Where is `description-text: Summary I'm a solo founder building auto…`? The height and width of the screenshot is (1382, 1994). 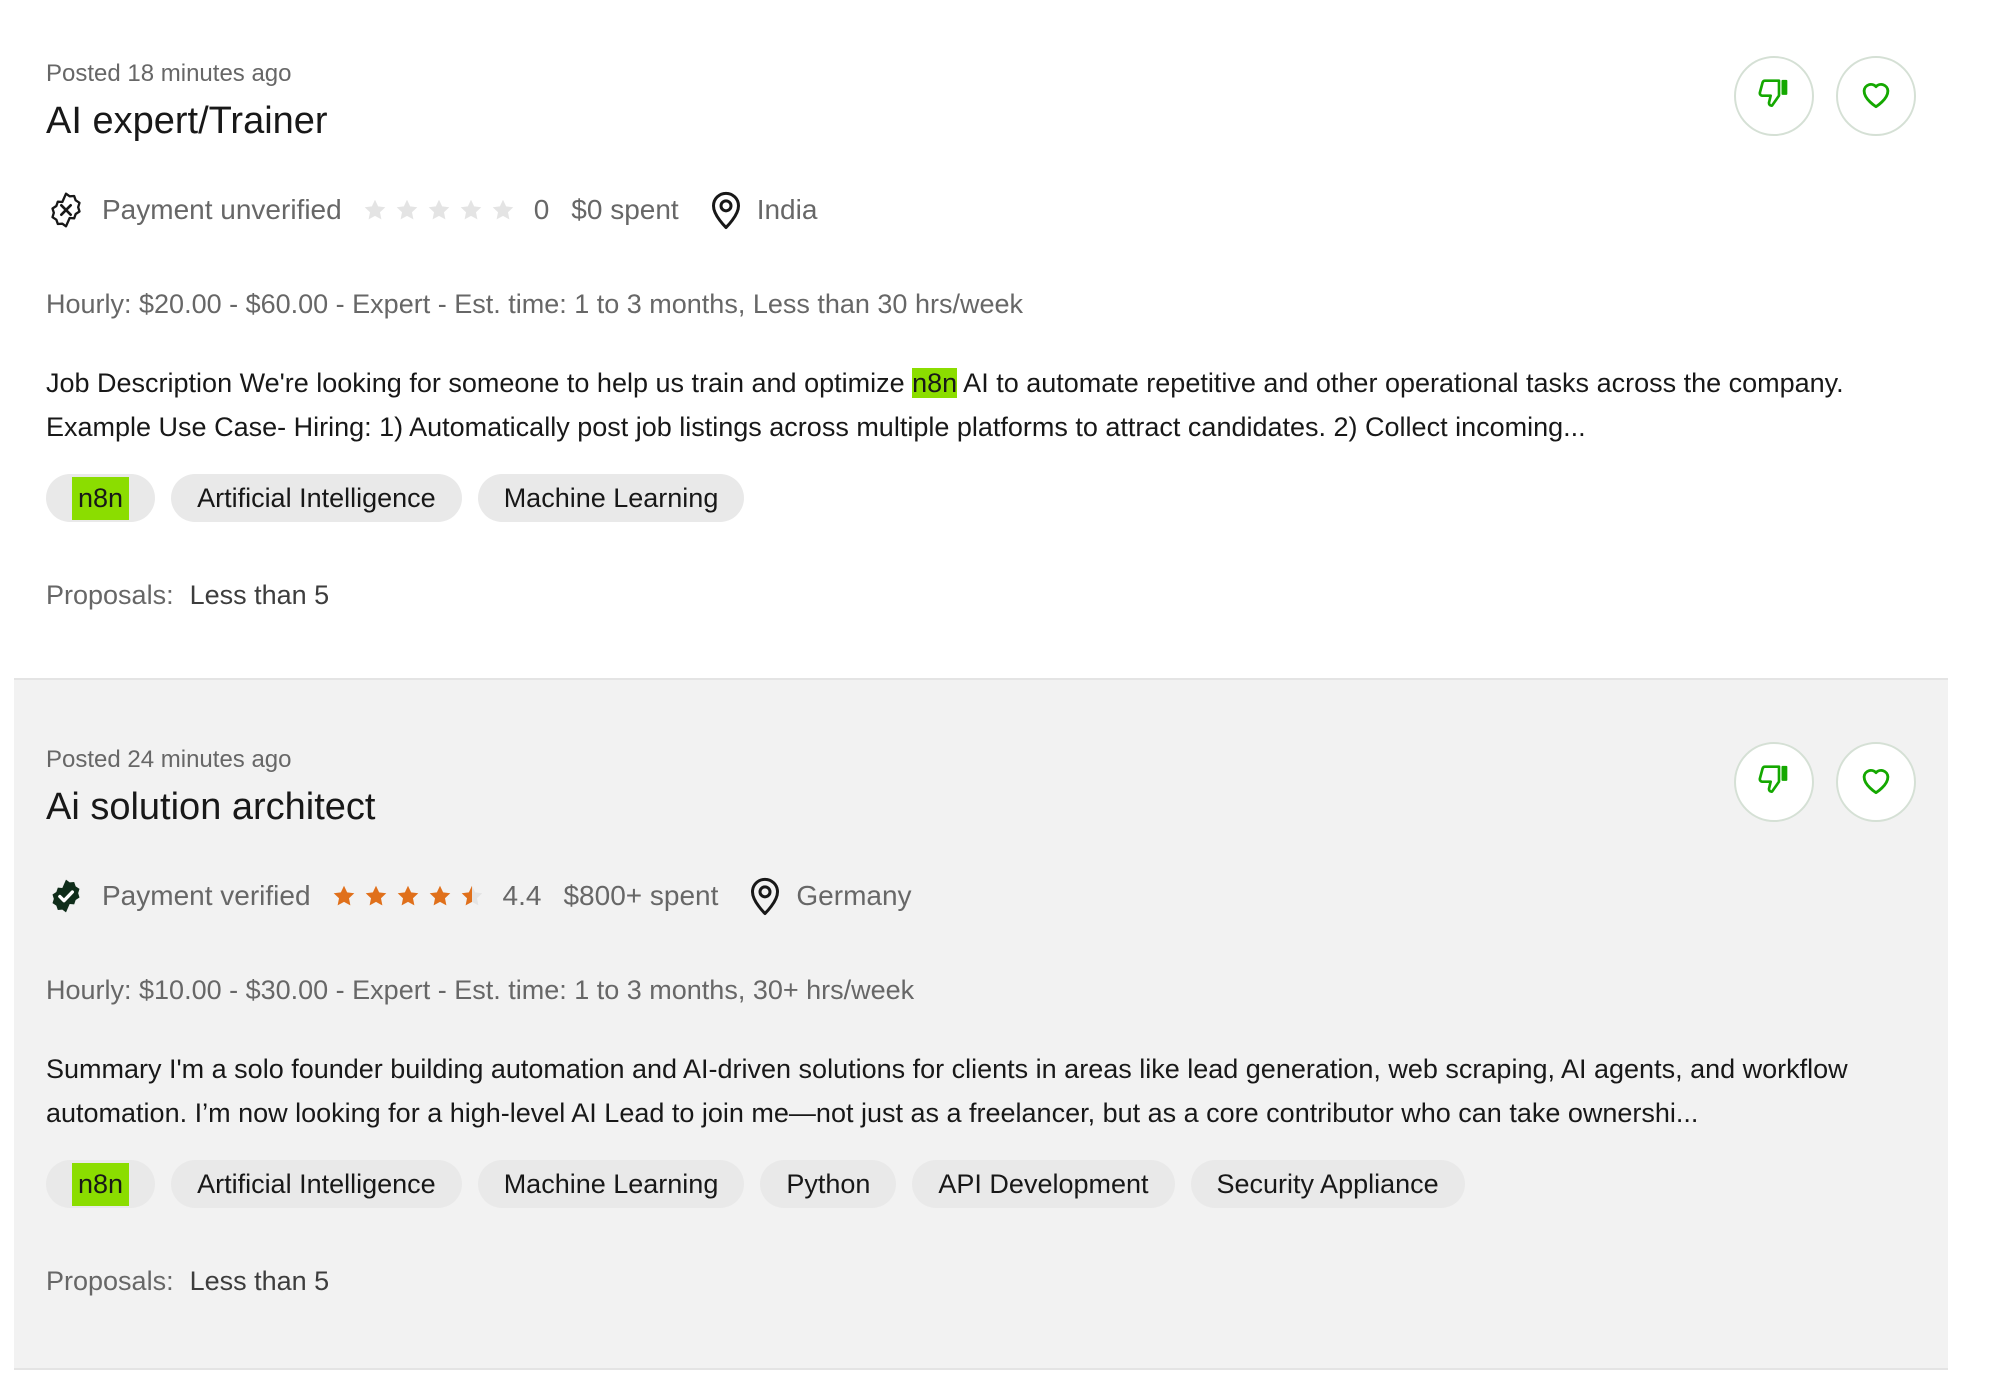
description-text: Summary I'm a solo founder building auto… is located at coordinates (947, 1091).